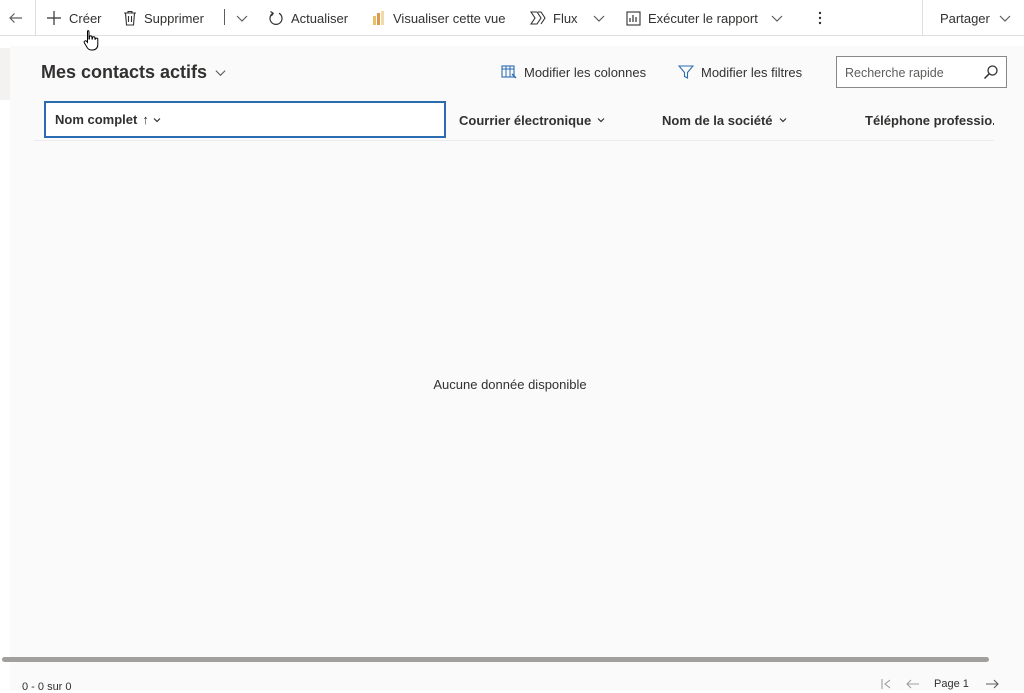 This screenshot has width=1024, height=693. I want to click on run-report-label: Exécuter le rapport, so click(703, 18).